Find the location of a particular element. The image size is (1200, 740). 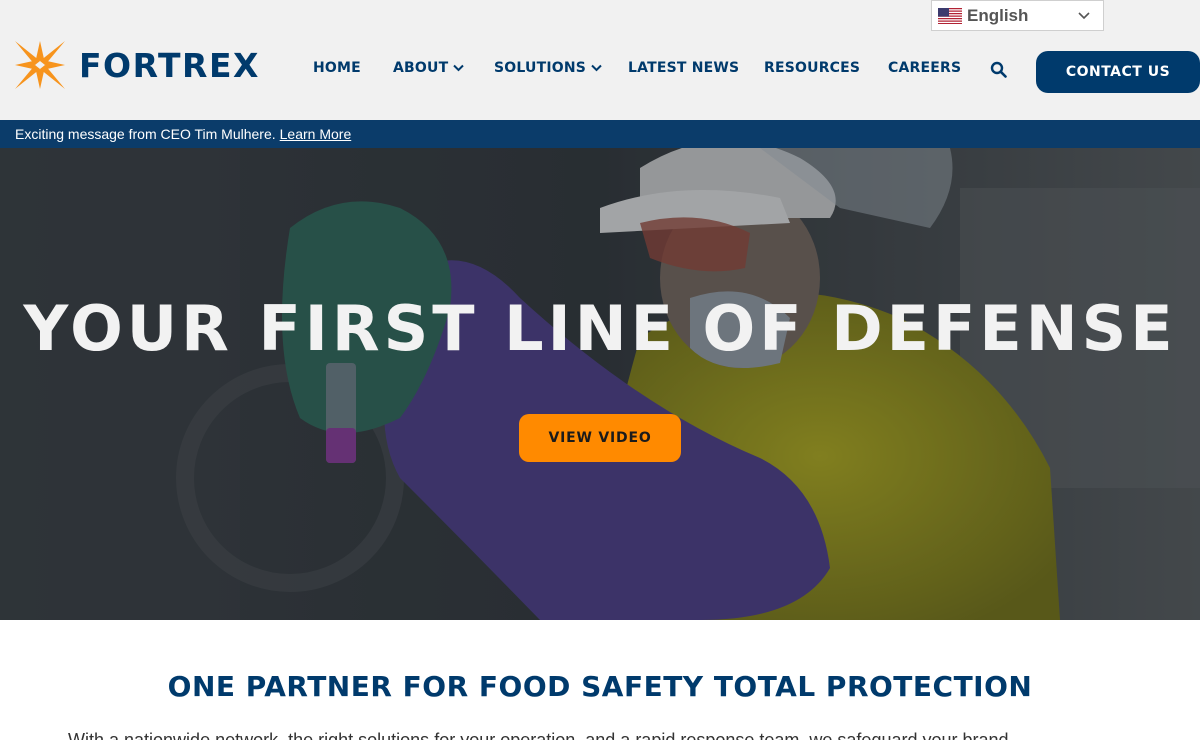

language-label: English is located at coordinates (998, 15).